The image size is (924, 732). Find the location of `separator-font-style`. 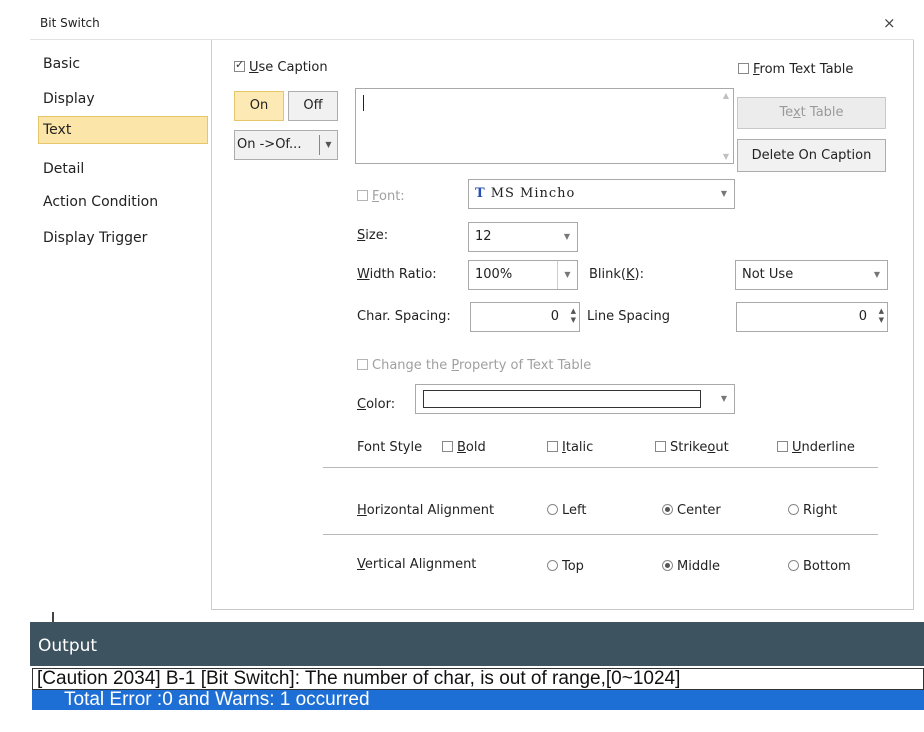

separator-font-style is located at coordinates (600, 467).